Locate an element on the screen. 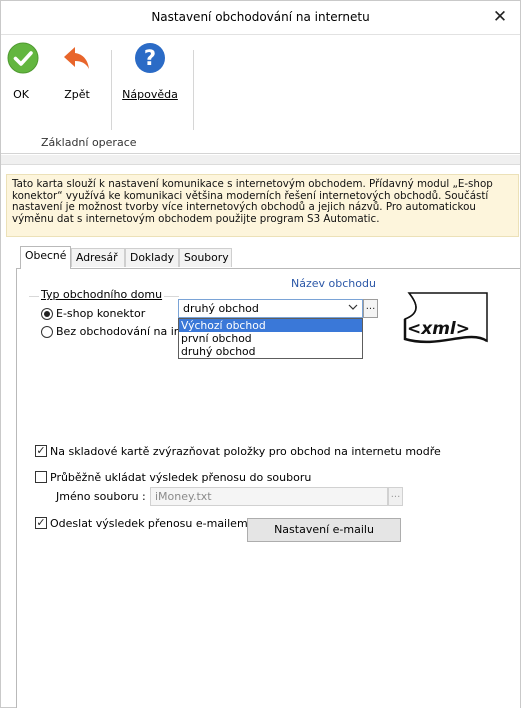 The width and height of the screenshot is (521, 708). dropdown-option: druhý obchod is located at coordinates (270, 351).